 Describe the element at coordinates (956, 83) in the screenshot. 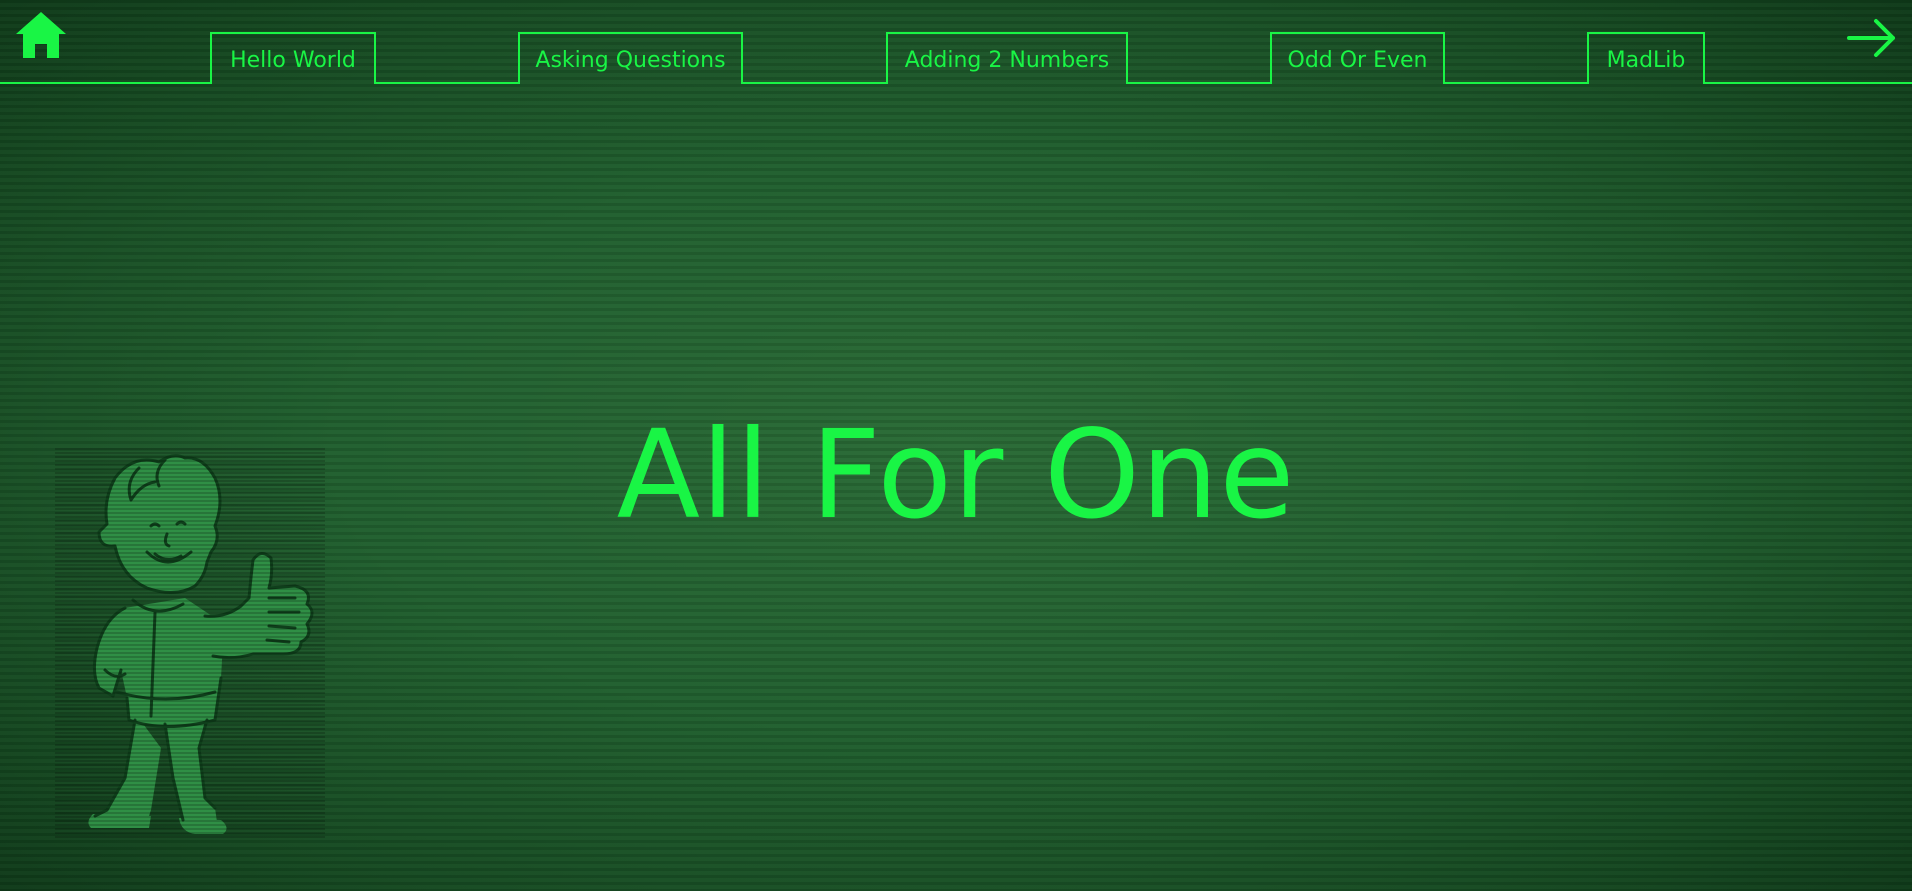

I see `nav-baseline` at that location.